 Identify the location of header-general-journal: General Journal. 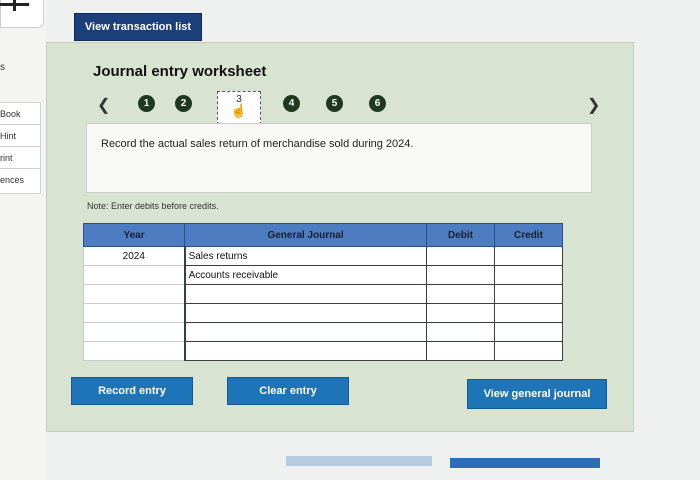
(306, 235).